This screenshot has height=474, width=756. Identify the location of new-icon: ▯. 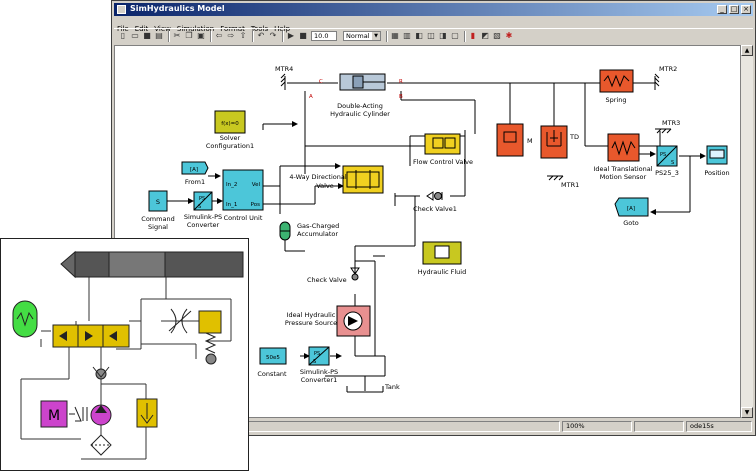
(123, 36).